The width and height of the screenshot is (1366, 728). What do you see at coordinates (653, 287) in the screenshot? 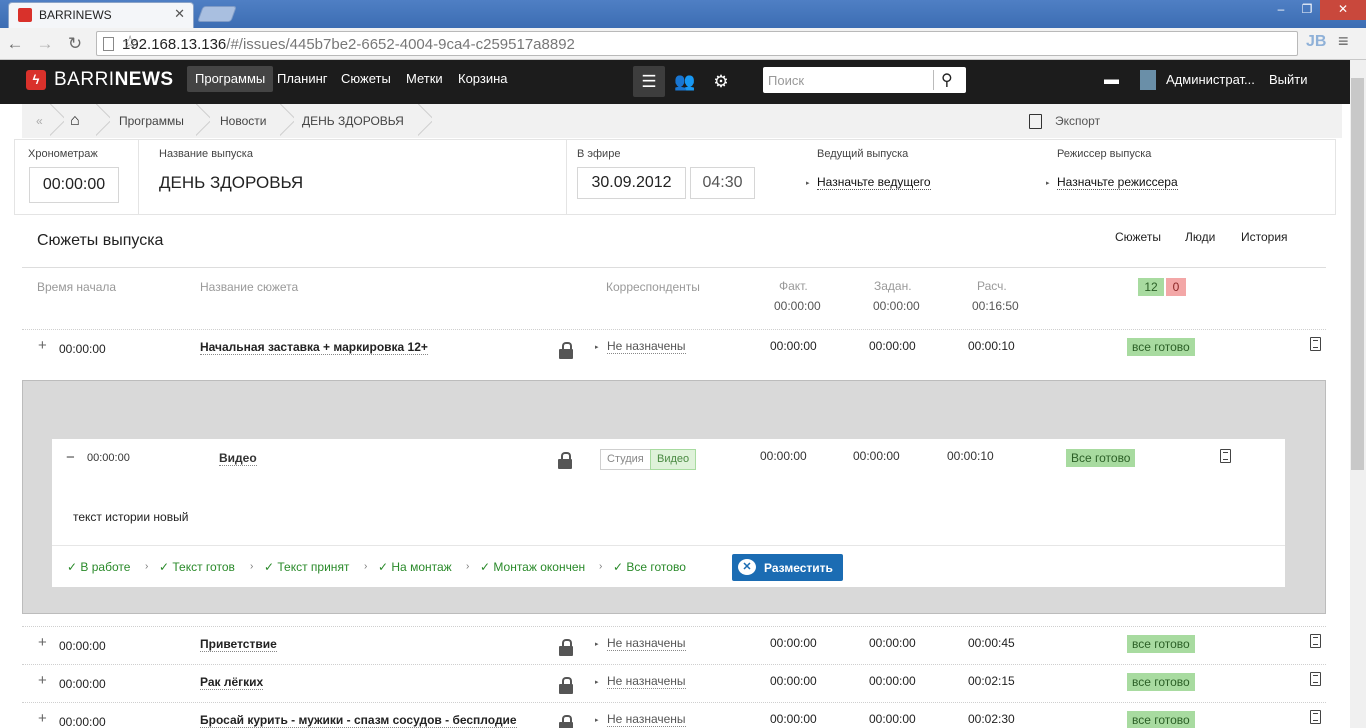
I see `col-reporters: Корреспонденты` at bounding box center [653, 287].